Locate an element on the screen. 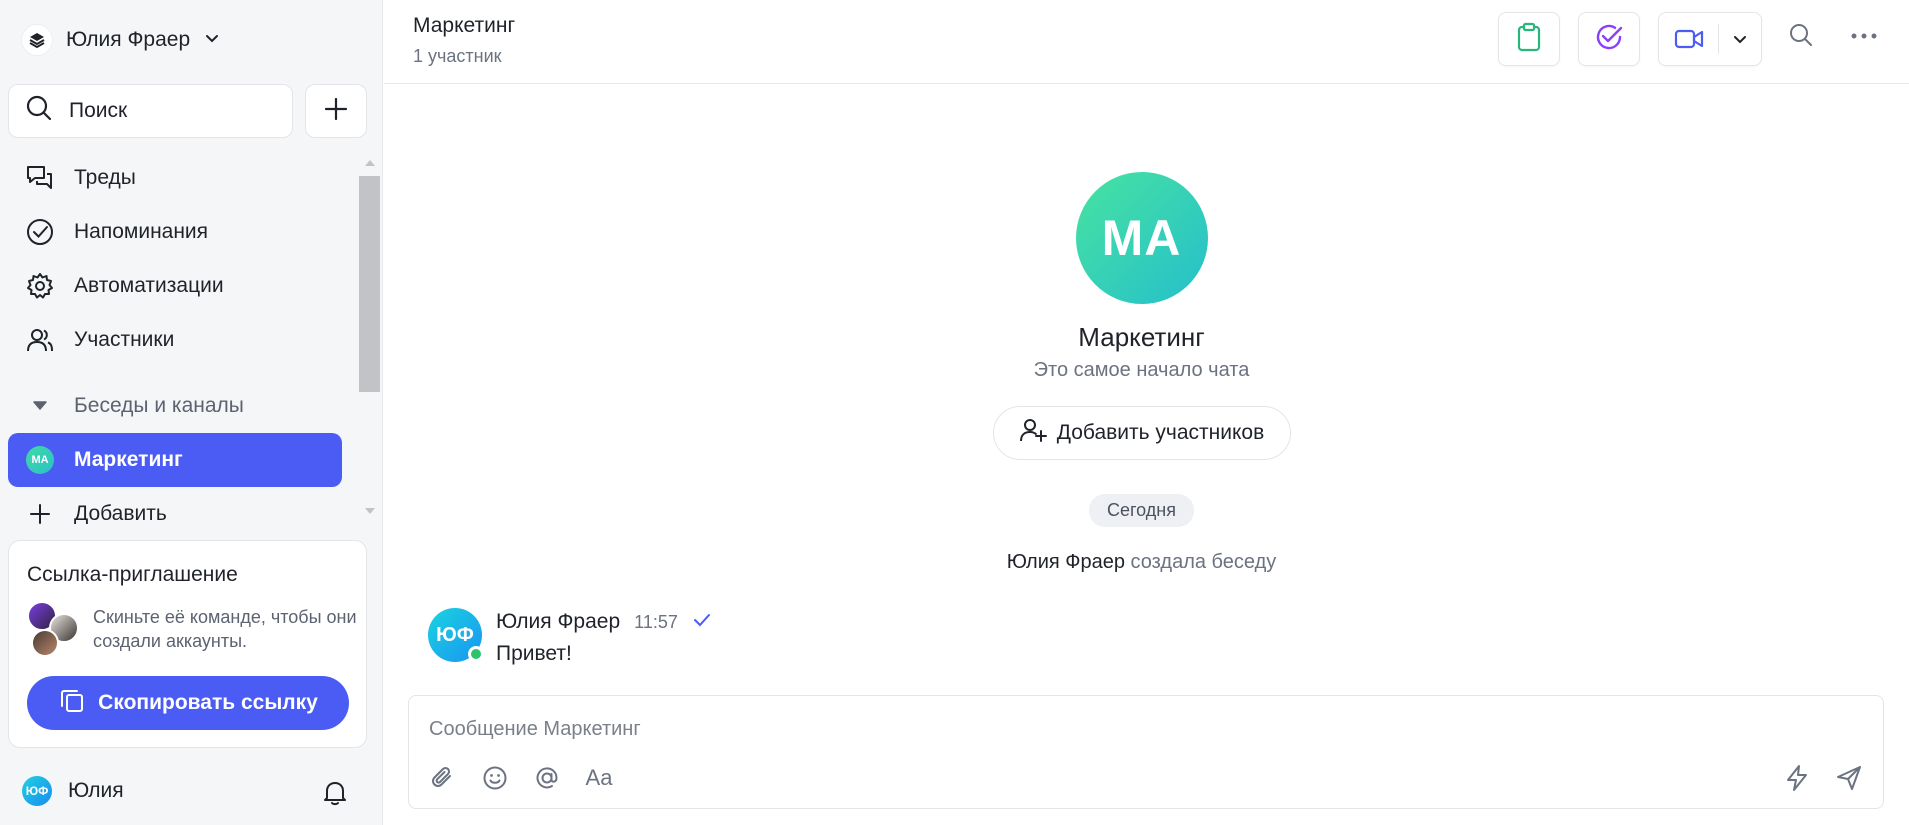 The height and width of the screenshot is (825, 1909). channel-avatar: MA is located at coordinates (40, 460).